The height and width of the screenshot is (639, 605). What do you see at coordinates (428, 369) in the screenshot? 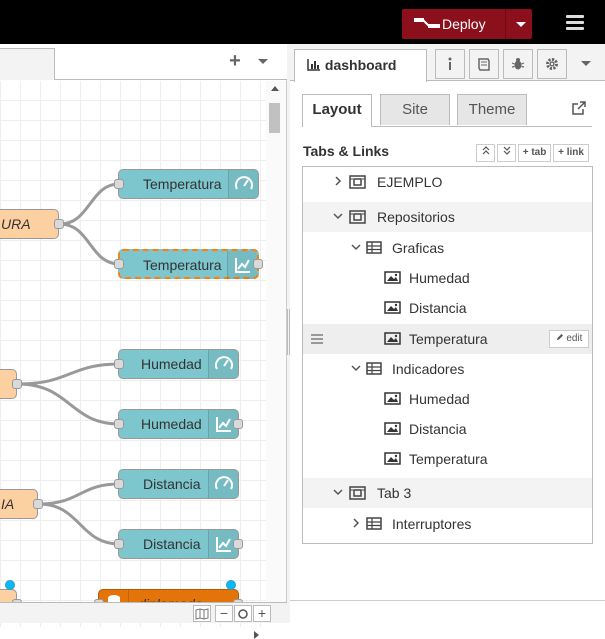
I see `tree-label: Indicadores` at bounding box center [428, 369].